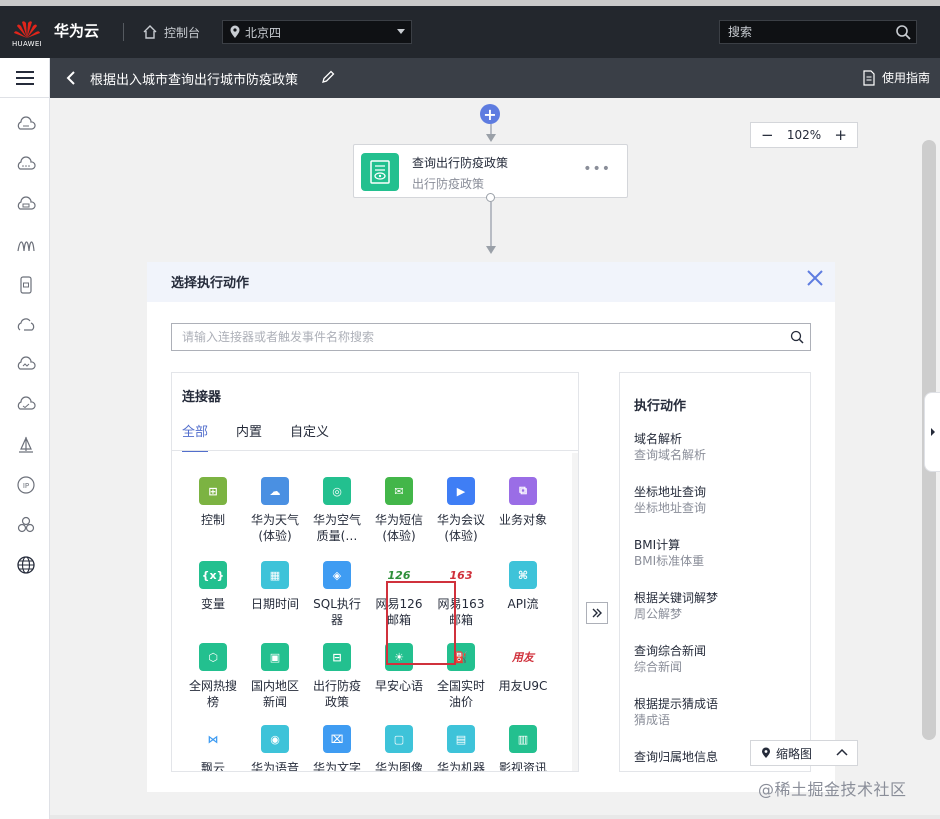  What do you see at coordinates (719, 659) in the screenshot?
I see `action-item: 查询综合新闻 综合新闻` at bounding box center [719, 659].